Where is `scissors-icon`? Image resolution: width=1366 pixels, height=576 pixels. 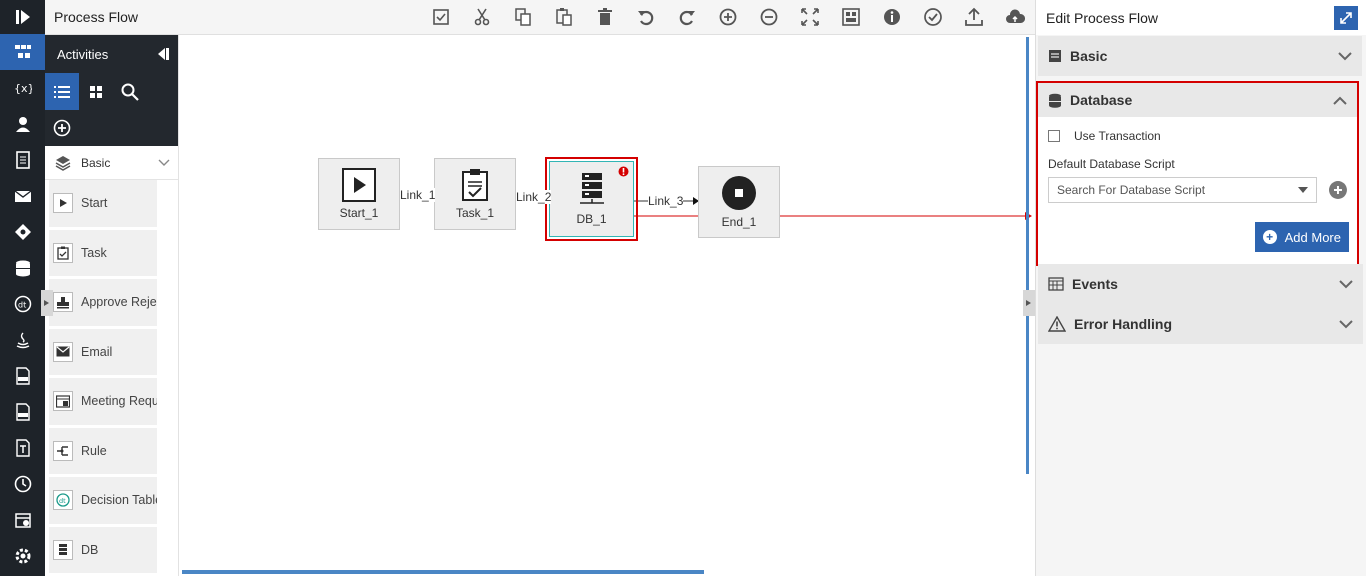
scissors-icon is located at coordinates (481, 17).